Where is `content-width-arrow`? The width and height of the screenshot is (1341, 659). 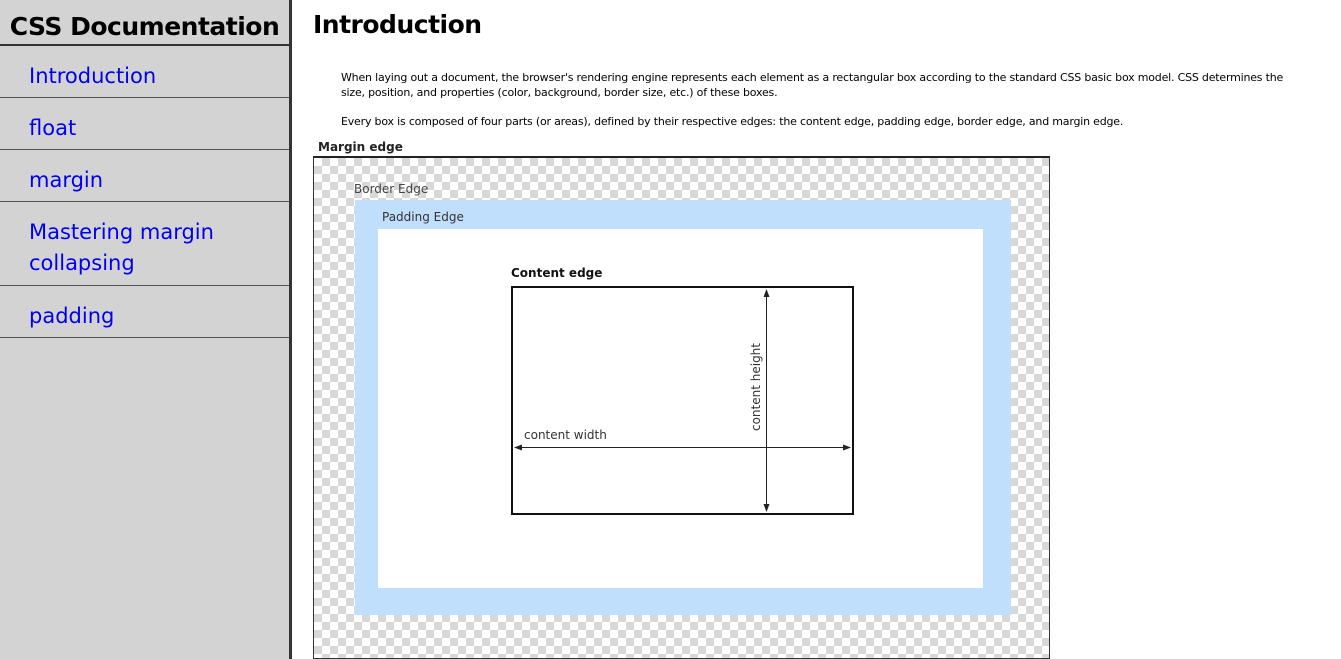
content-width-arrow is located at coordinates (682, 447).